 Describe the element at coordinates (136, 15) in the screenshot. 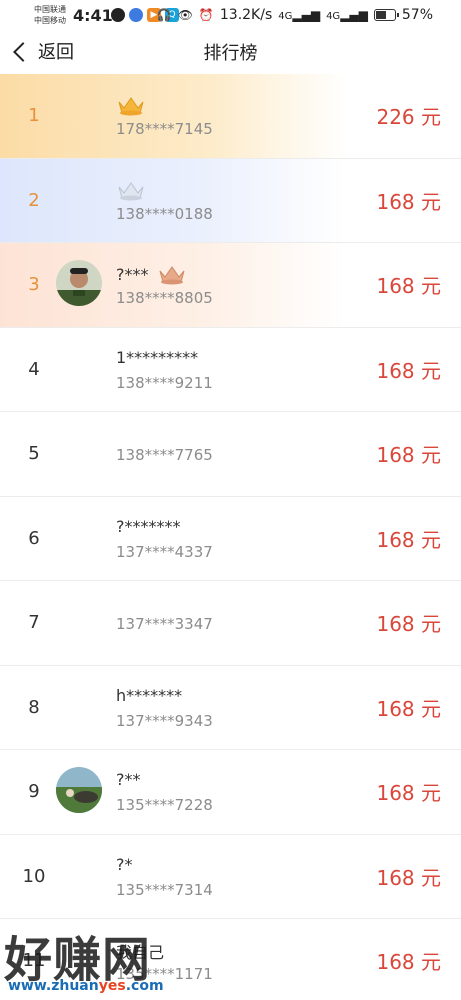

I see `browser-icon` at that location.